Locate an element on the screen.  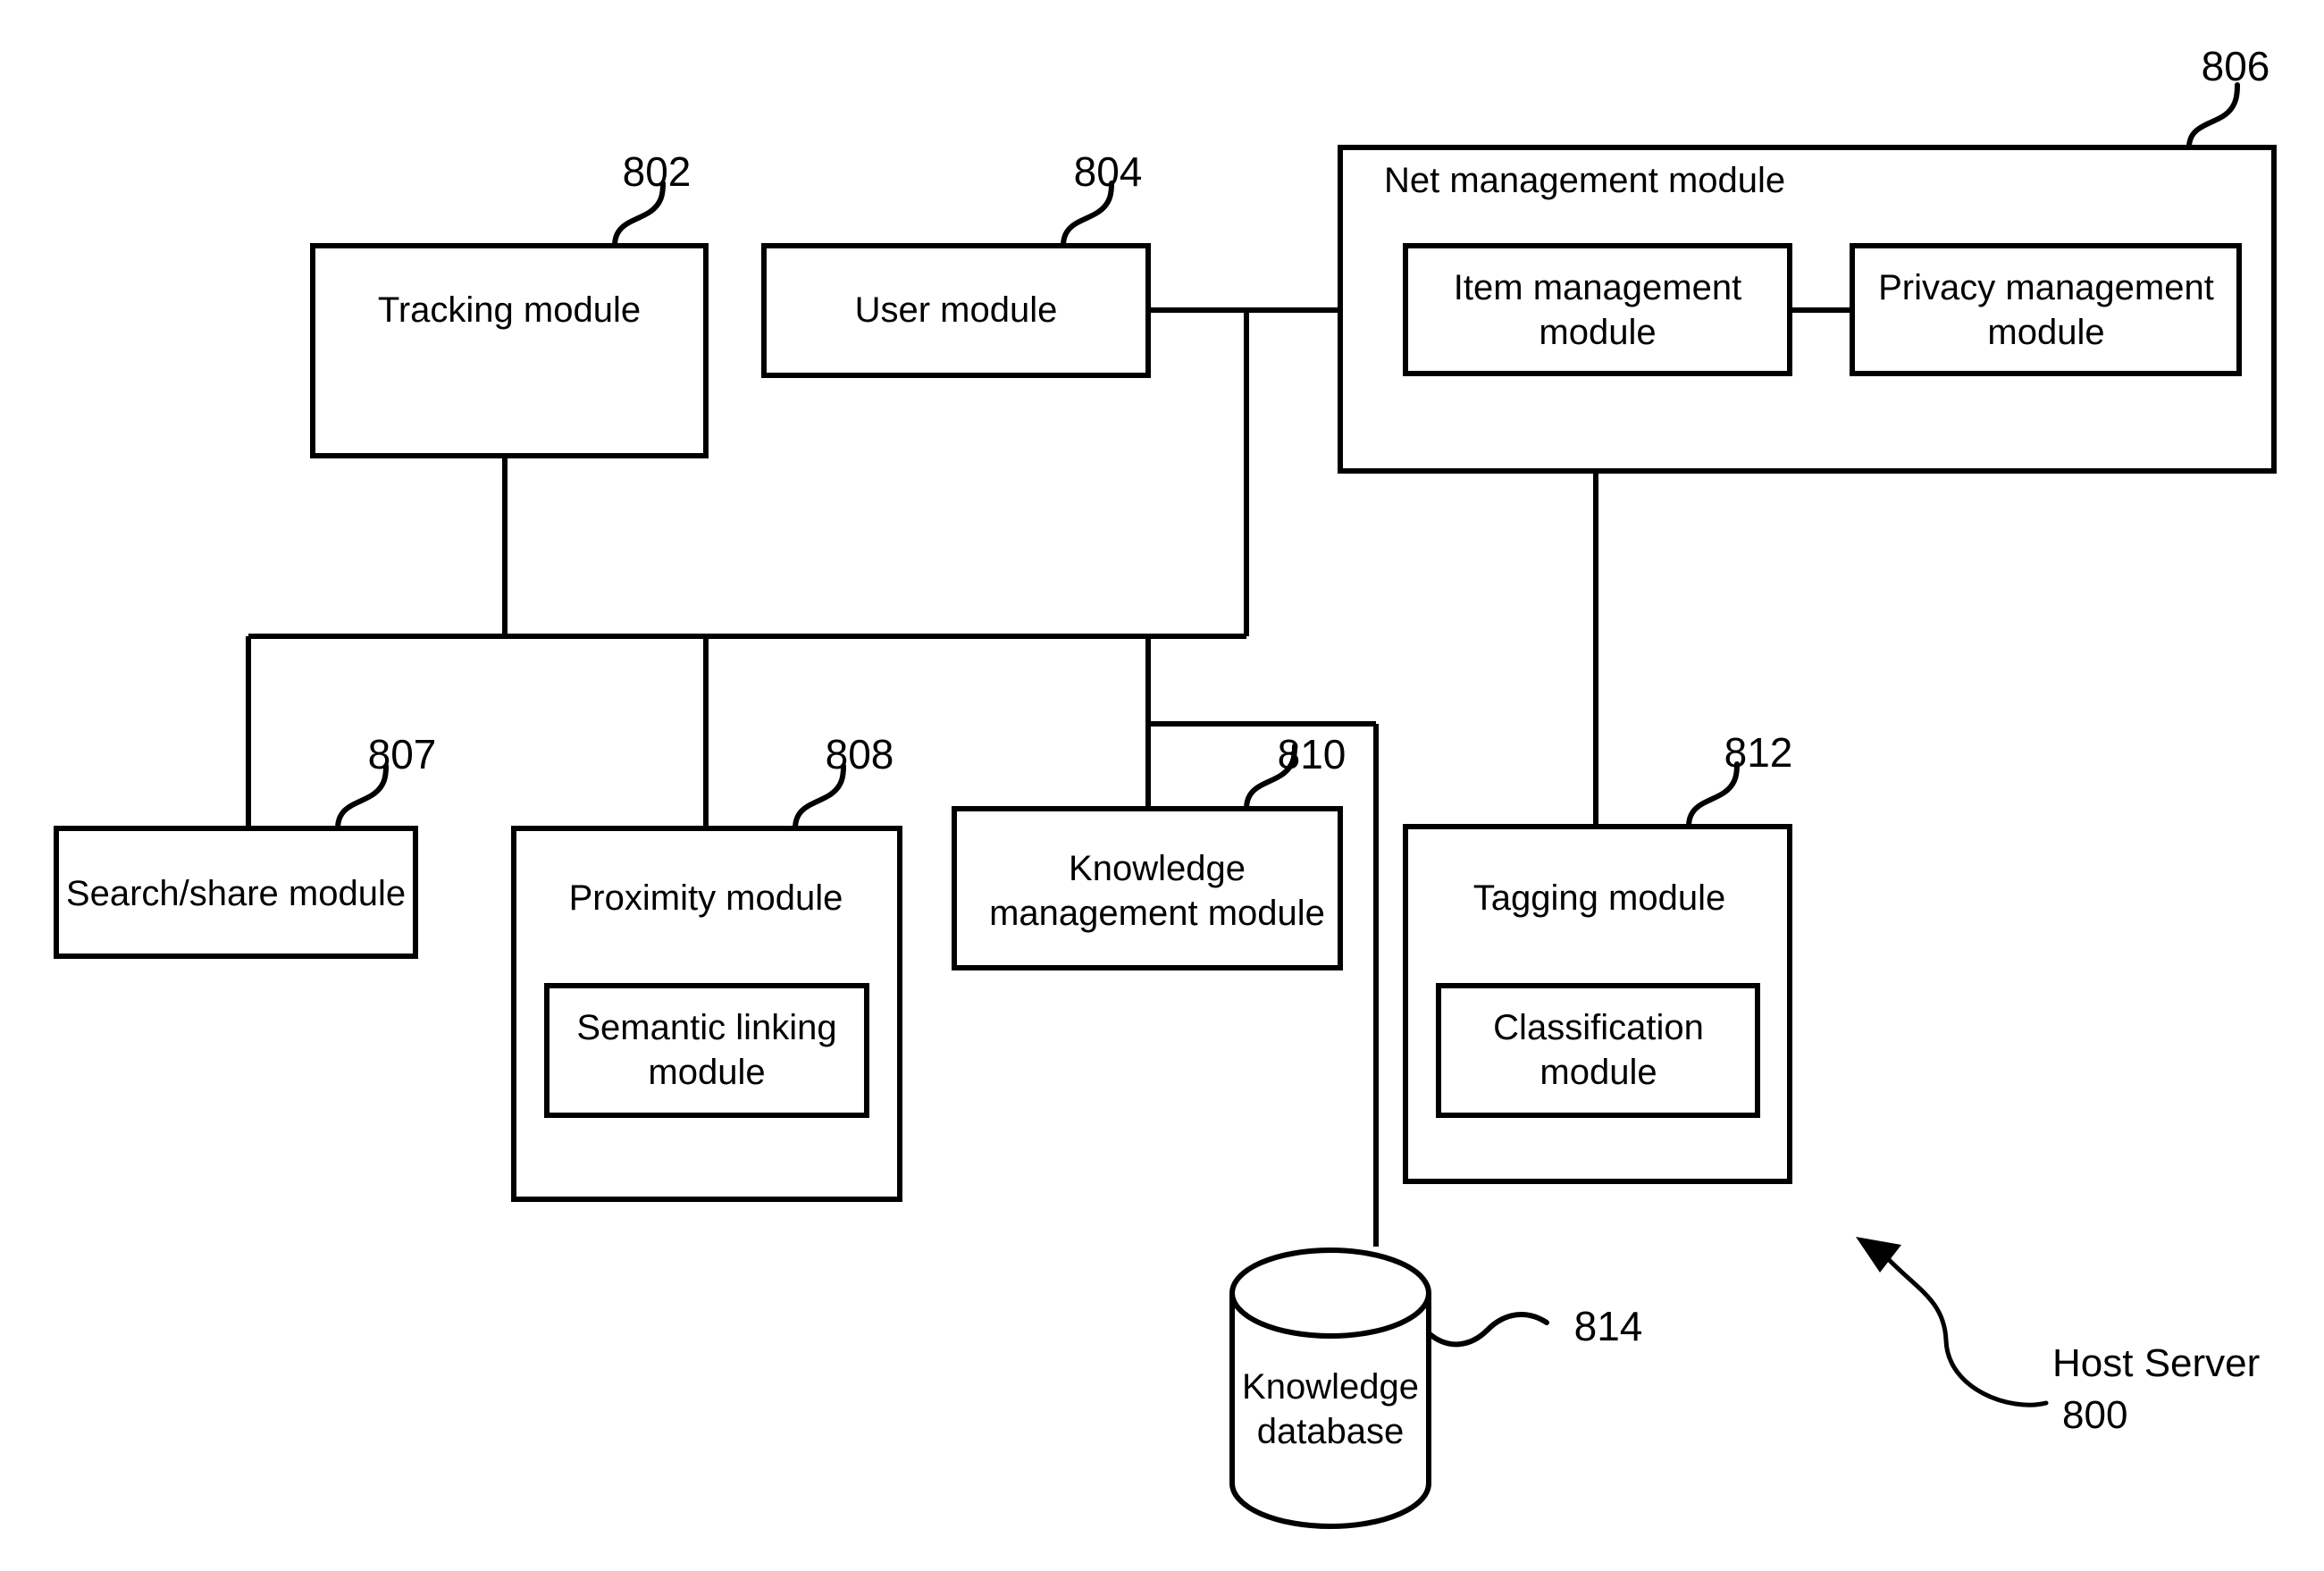
net-management-module-label: Net management module is located at coordinates (1584, 180).